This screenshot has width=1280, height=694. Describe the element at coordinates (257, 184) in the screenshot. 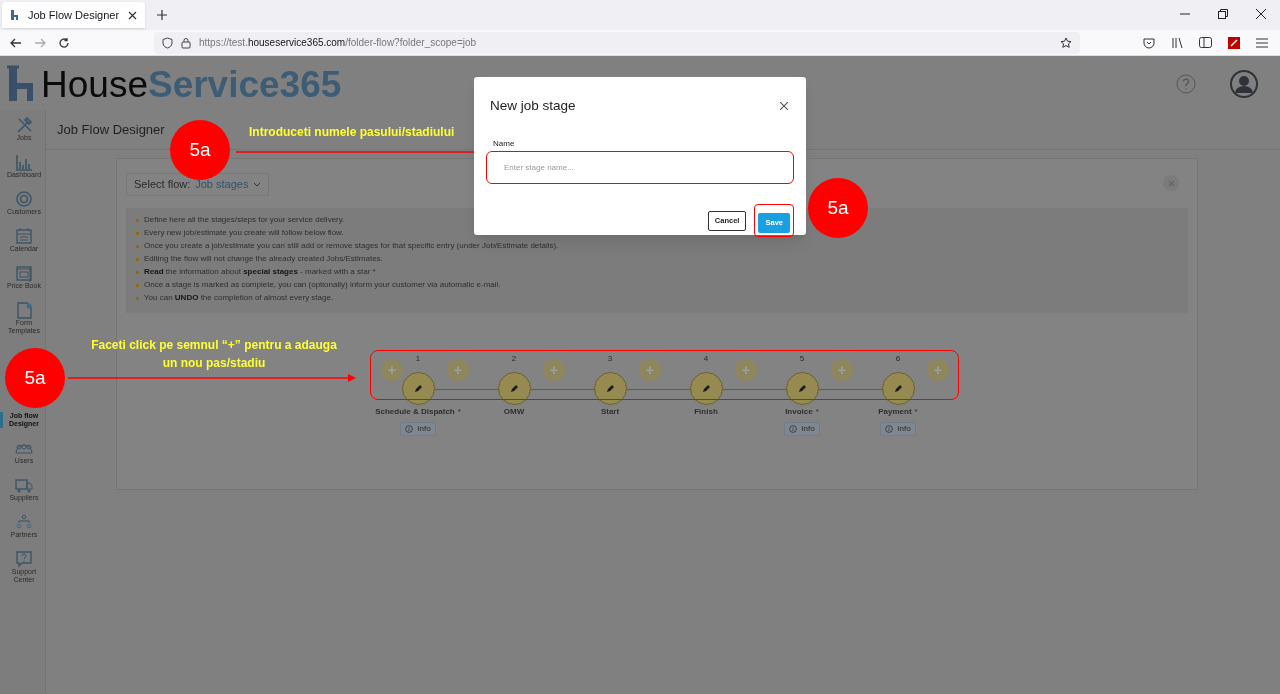

I see `chevron-down-icon` at that location.